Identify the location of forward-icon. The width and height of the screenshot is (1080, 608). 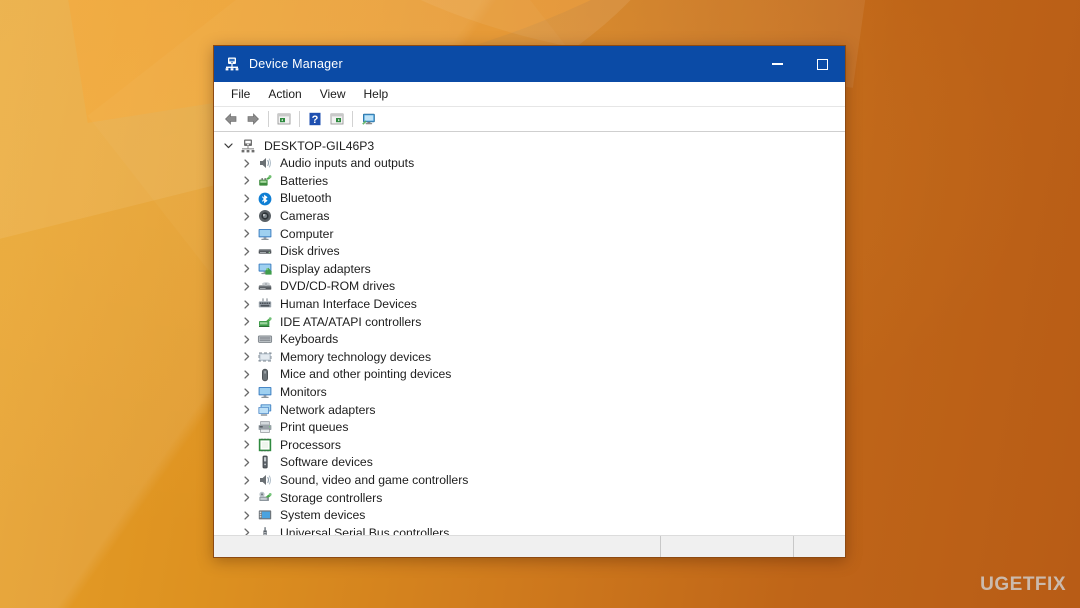
(253, 119).